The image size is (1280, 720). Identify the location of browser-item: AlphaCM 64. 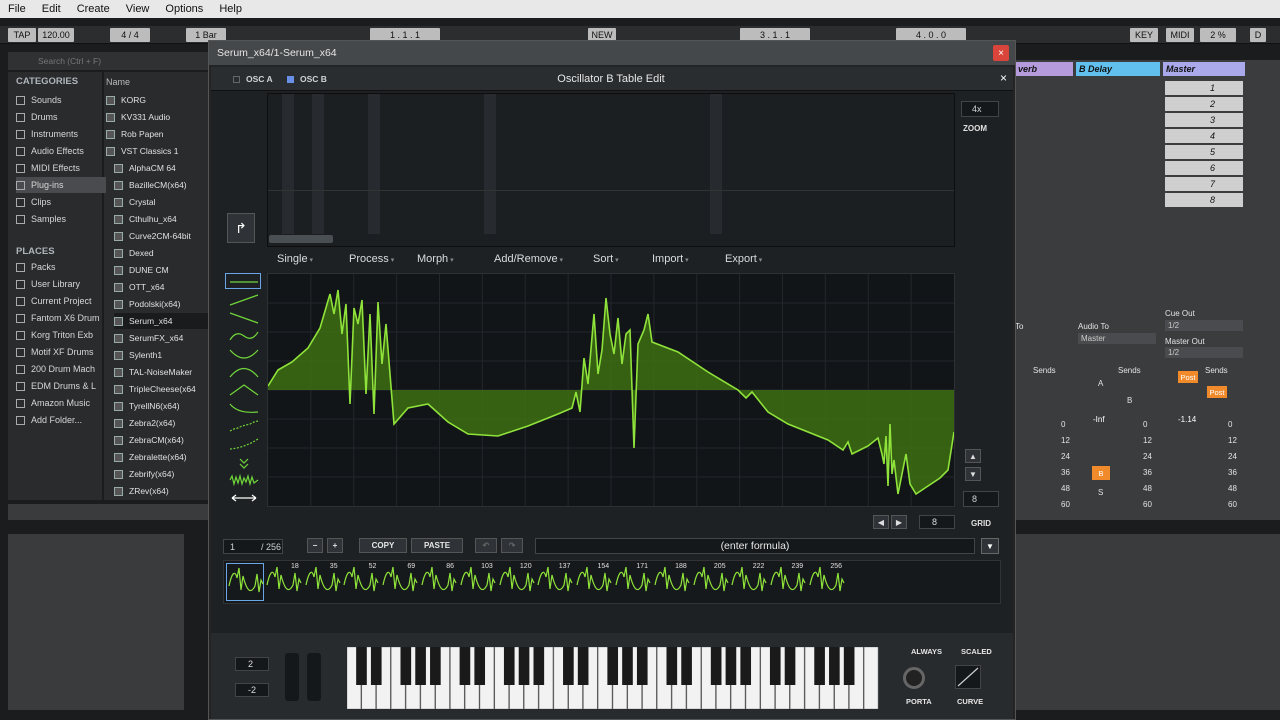
(162, 168).